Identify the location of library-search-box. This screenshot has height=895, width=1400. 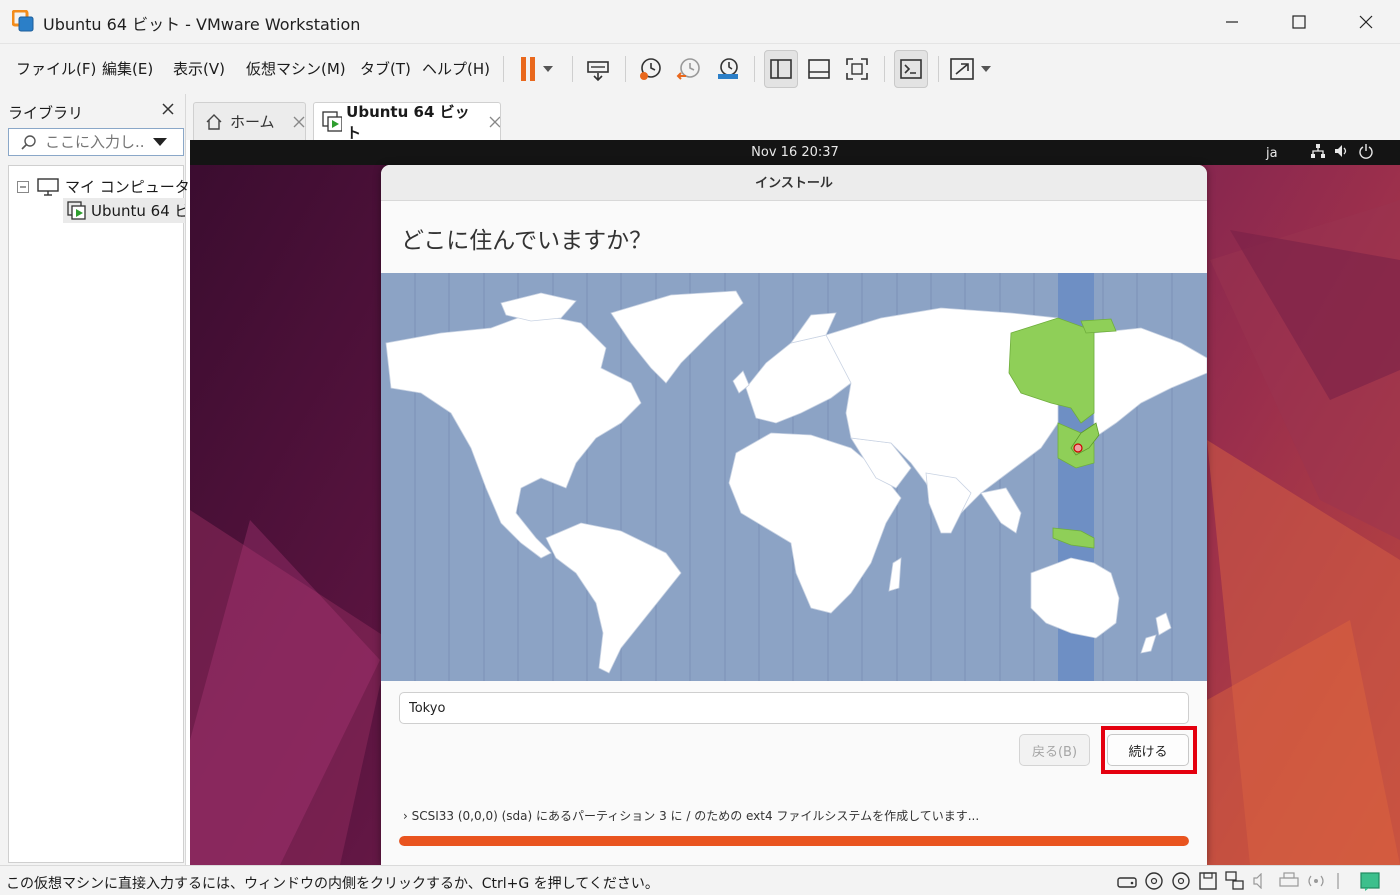
(96, 142).